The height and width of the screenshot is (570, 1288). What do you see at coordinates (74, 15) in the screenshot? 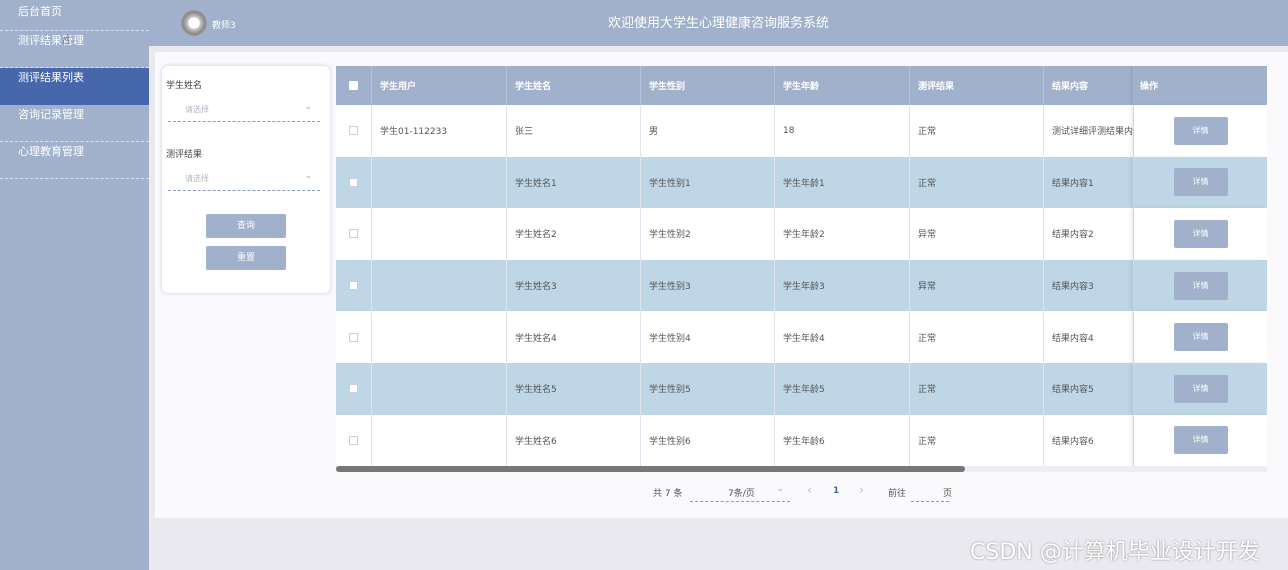
I see `sidebar-item-home: 后台首页` at bounding box center [74, 15].